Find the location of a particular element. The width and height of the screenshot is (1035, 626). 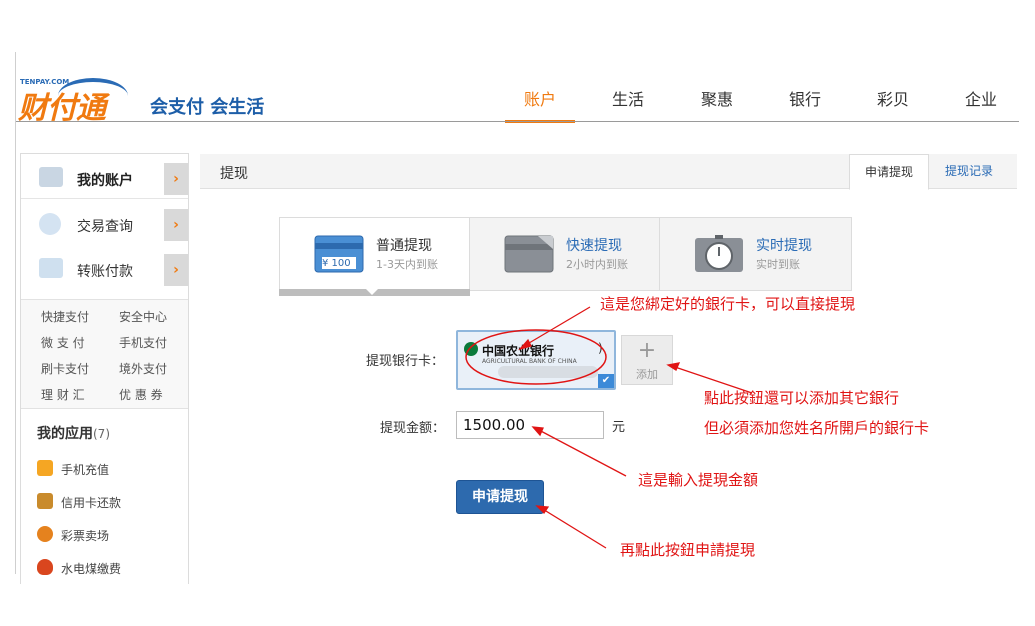

annotation-note-submit: 再點此按鈕申請提現 is located at coordinates (688, 550).